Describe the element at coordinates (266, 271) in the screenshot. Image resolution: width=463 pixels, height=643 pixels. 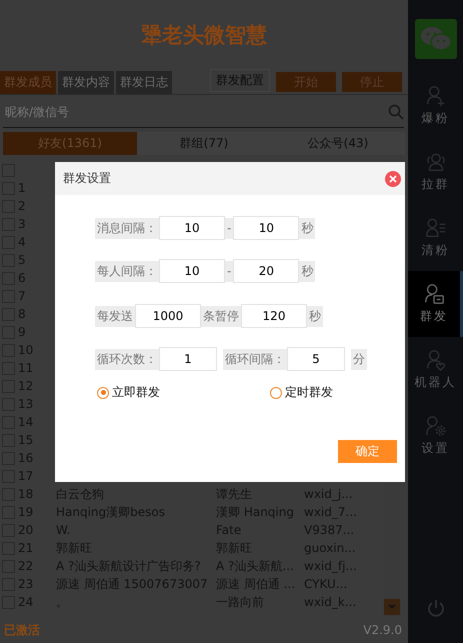
I see `number-field: 20` at that location.